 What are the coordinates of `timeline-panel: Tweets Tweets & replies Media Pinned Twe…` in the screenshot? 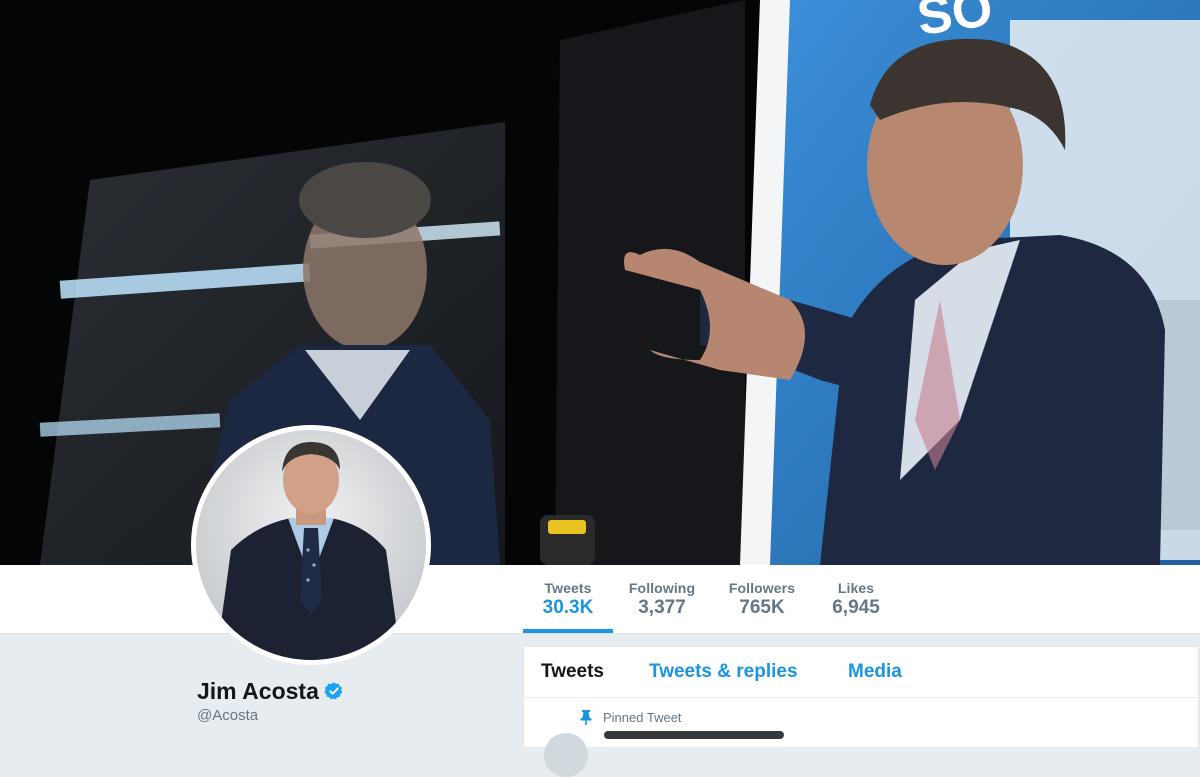 It's located at (861, 711).